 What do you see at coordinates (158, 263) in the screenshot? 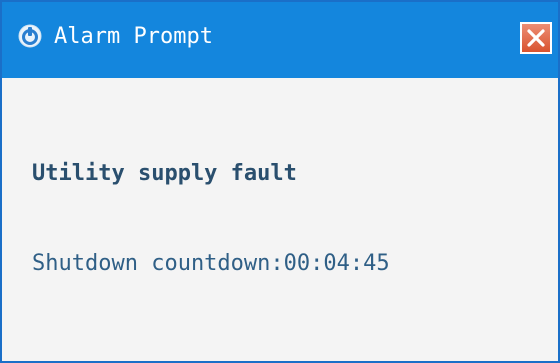
I see `countdown-label: Shutdown countdown:` at bounding box center [158, 263].